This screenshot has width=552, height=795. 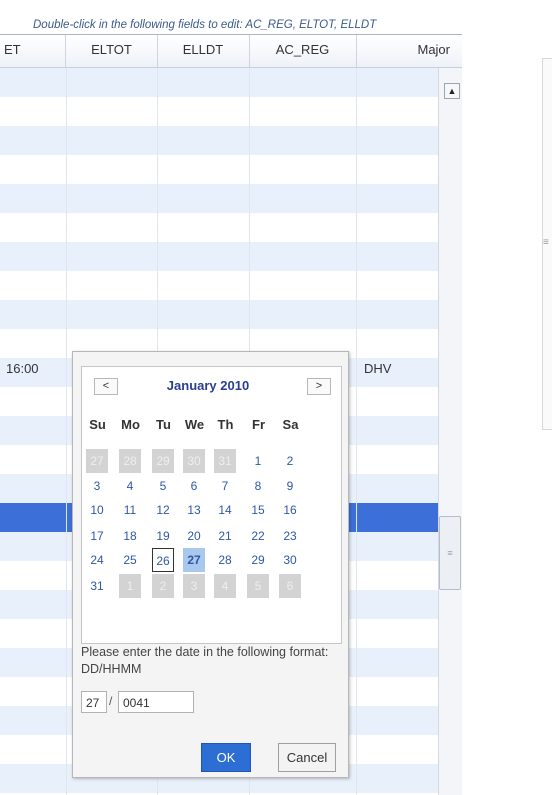 I want to click on calendar-day: 9, so click(x=290, y=486).